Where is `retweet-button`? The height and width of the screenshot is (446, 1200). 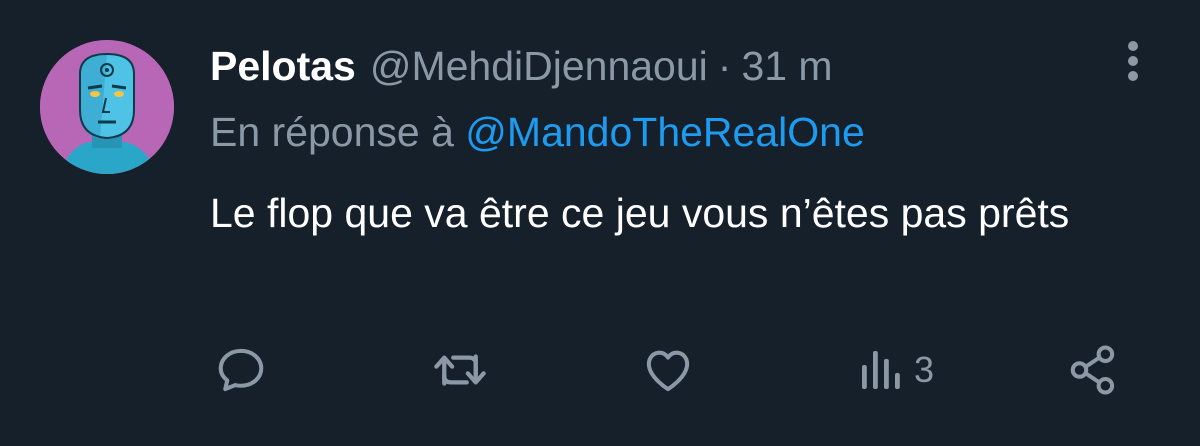 retweet-button is located at coordinates (460, 370).